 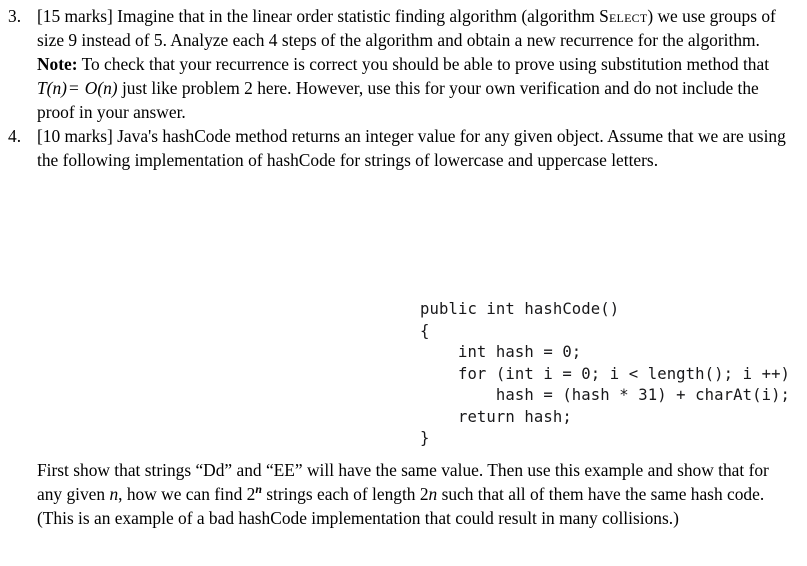 What do you see at coordinates (57, 64) in the screenshot?
I see `note-label: Note:` at bounding box center [57, 64].